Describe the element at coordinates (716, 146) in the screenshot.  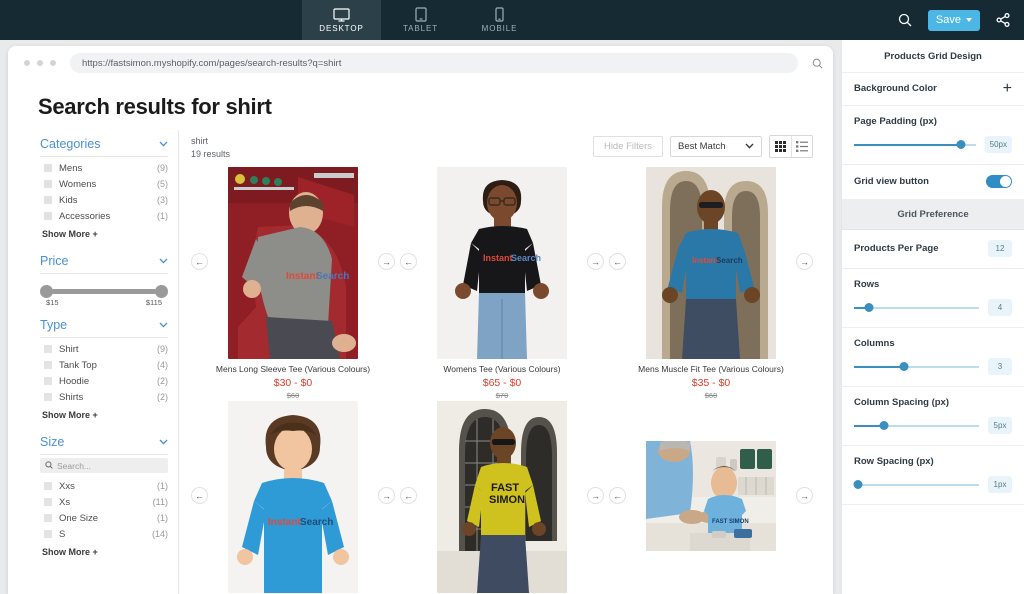
I see `sort-dropdown: Best Match` at that location.